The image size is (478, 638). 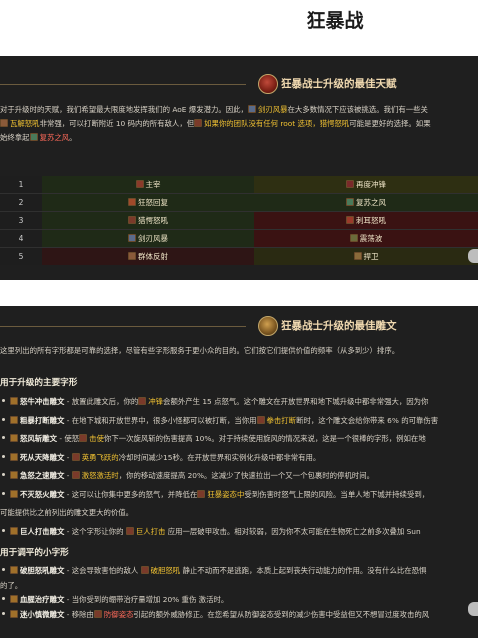 I want to click on glyph-item: 可能提供比之前列出的雕文更大的价值。, so click(x=239, y=513).